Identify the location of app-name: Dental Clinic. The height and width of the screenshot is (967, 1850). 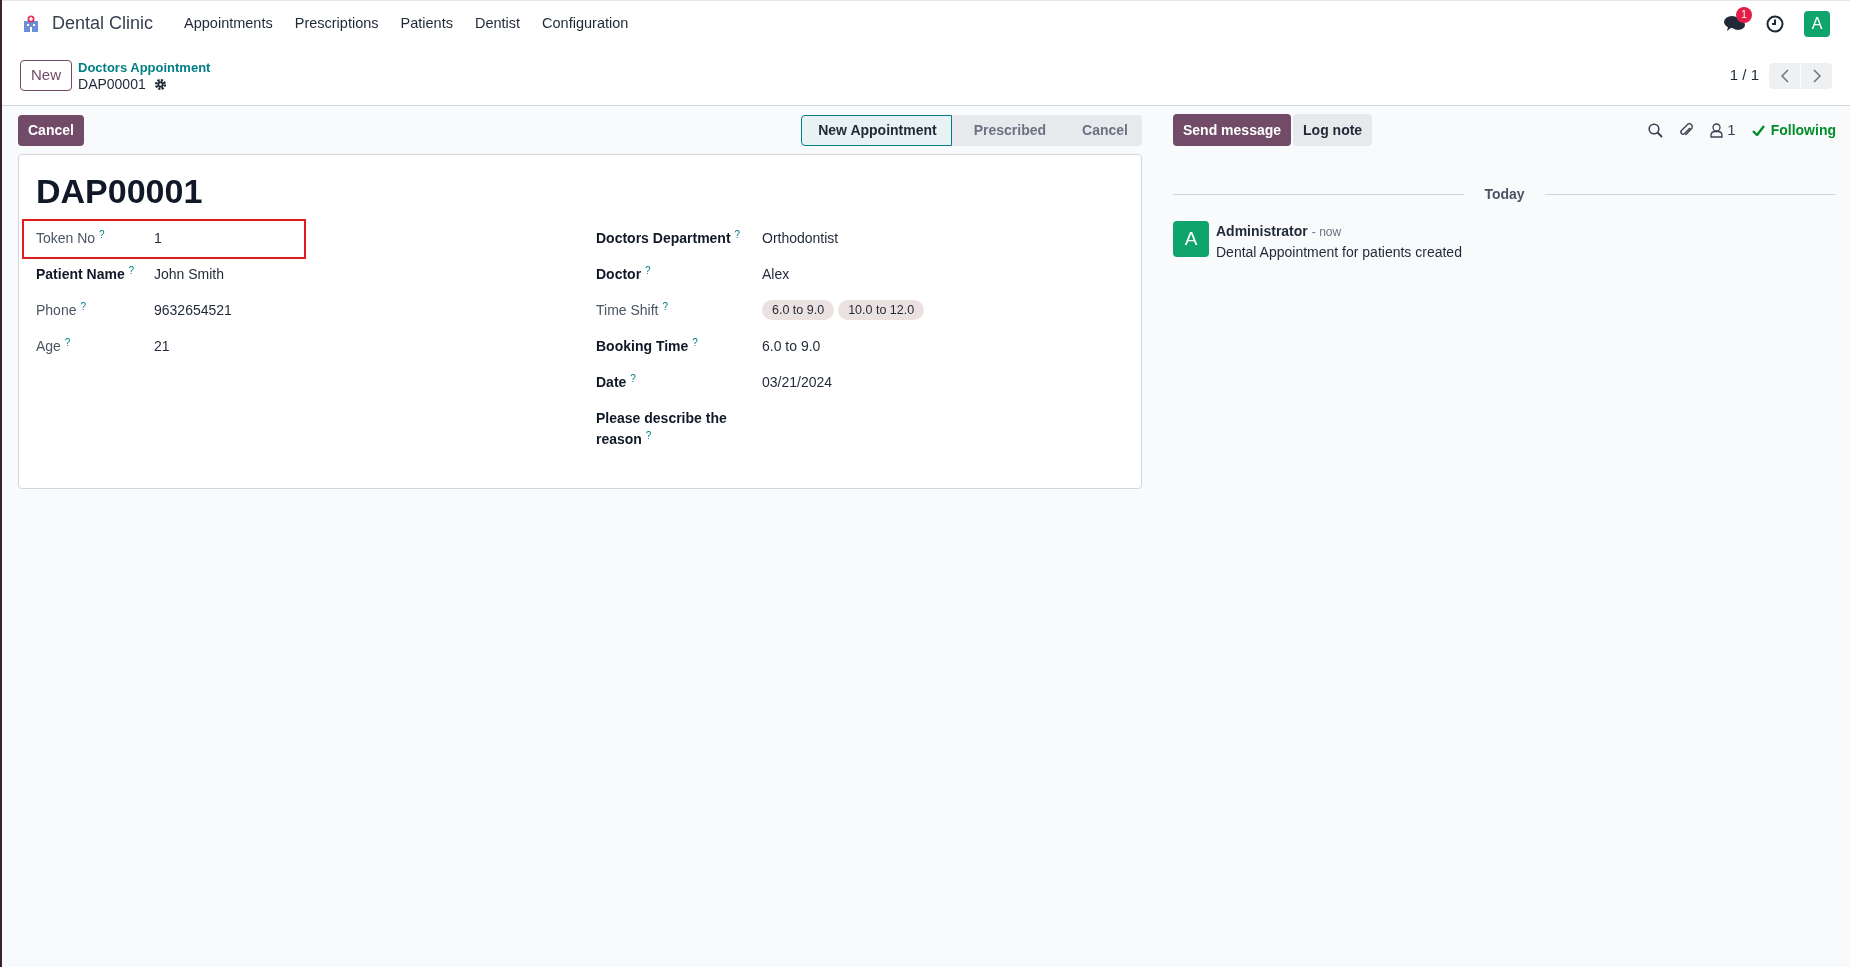
(103, 23).